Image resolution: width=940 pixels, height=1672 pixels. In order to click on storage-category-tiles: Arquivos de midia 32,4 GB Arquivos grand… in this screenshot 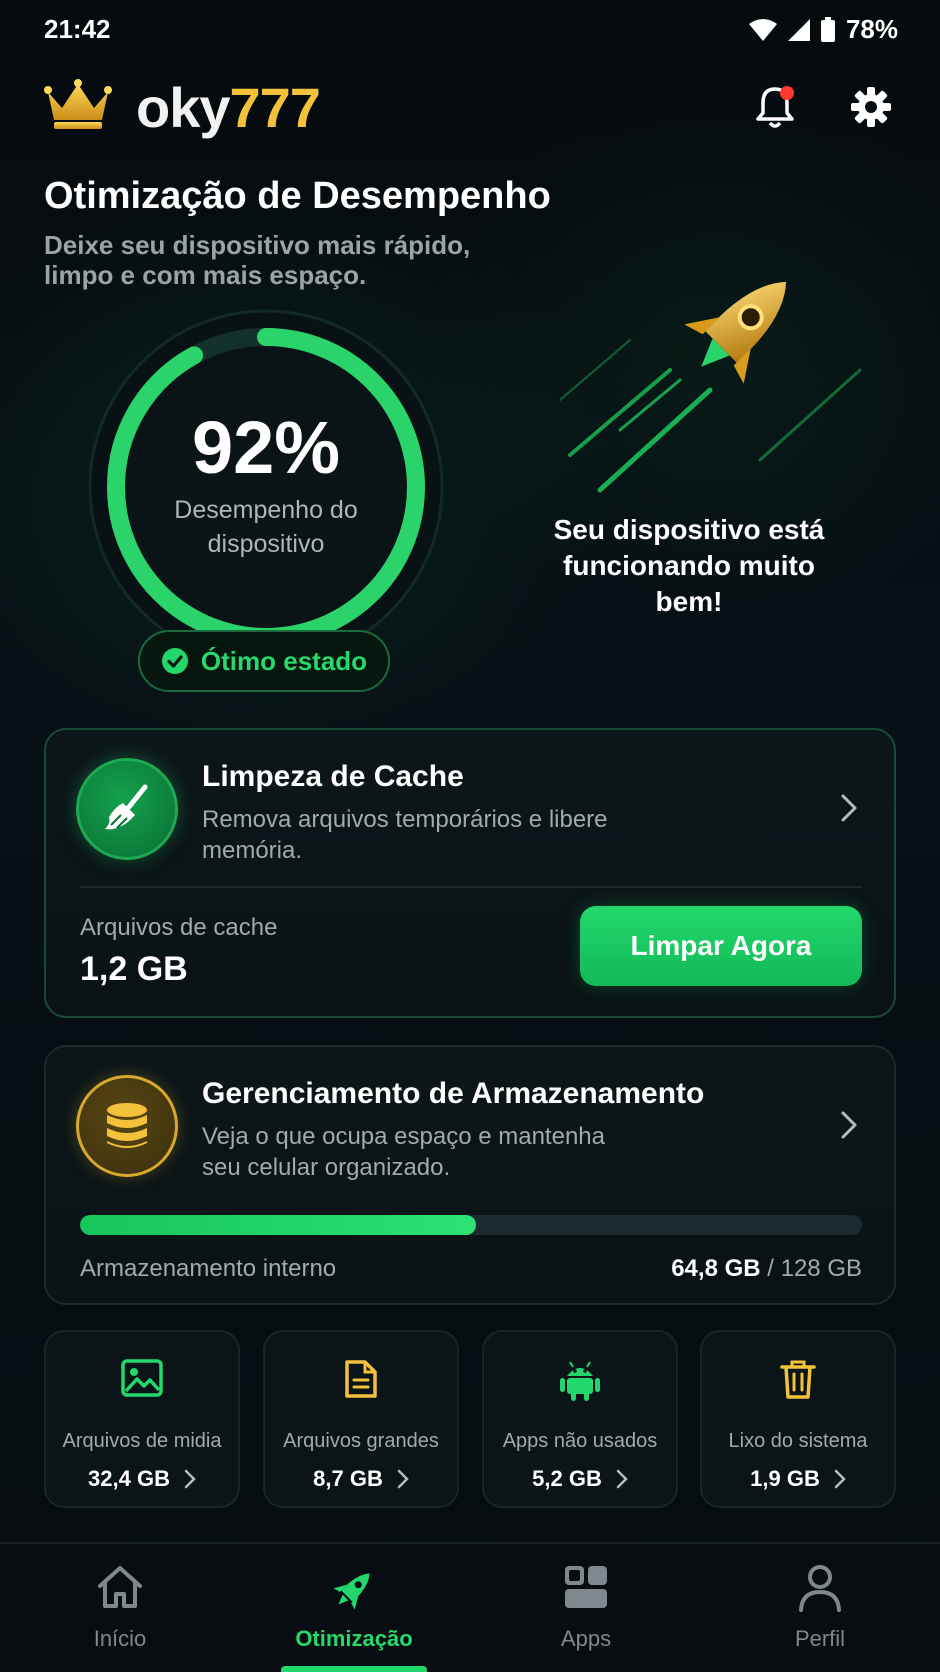, I will do `click(470, 1419)`.